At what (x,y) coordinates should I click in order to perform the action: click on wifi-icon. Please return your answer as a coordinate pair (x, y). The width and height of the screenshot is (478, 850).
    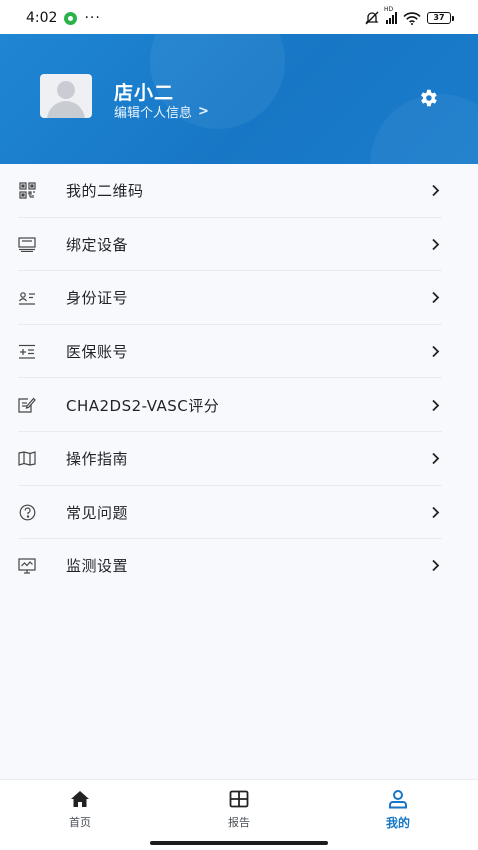
    Looking at the image, I should click on (412, 18).